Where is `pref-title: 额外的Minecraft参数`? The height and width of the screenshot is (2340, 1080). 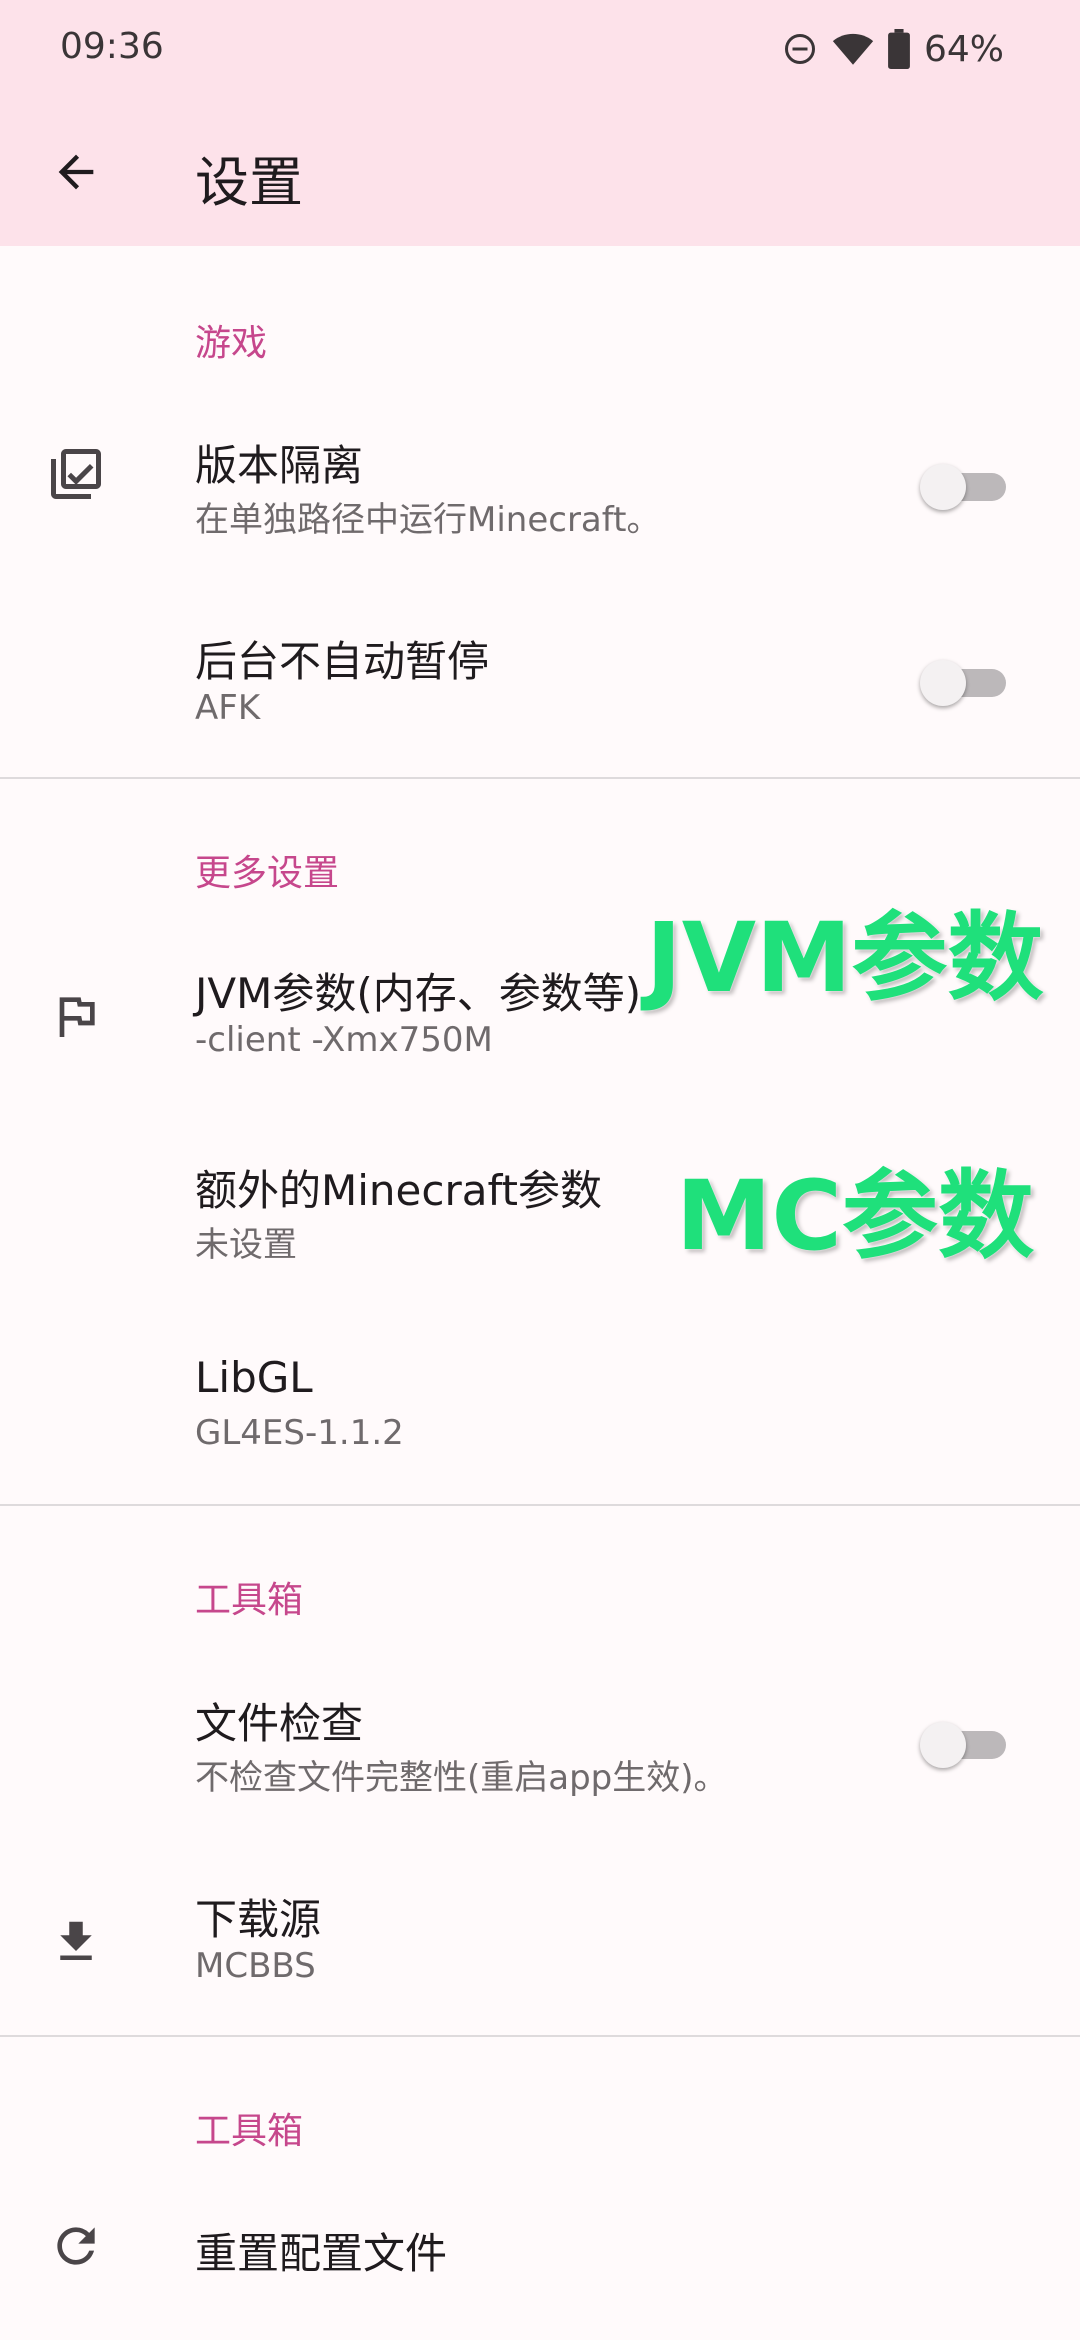
pref-title: 额外的Minecraft参数 is located at coordinates (398, 1190).